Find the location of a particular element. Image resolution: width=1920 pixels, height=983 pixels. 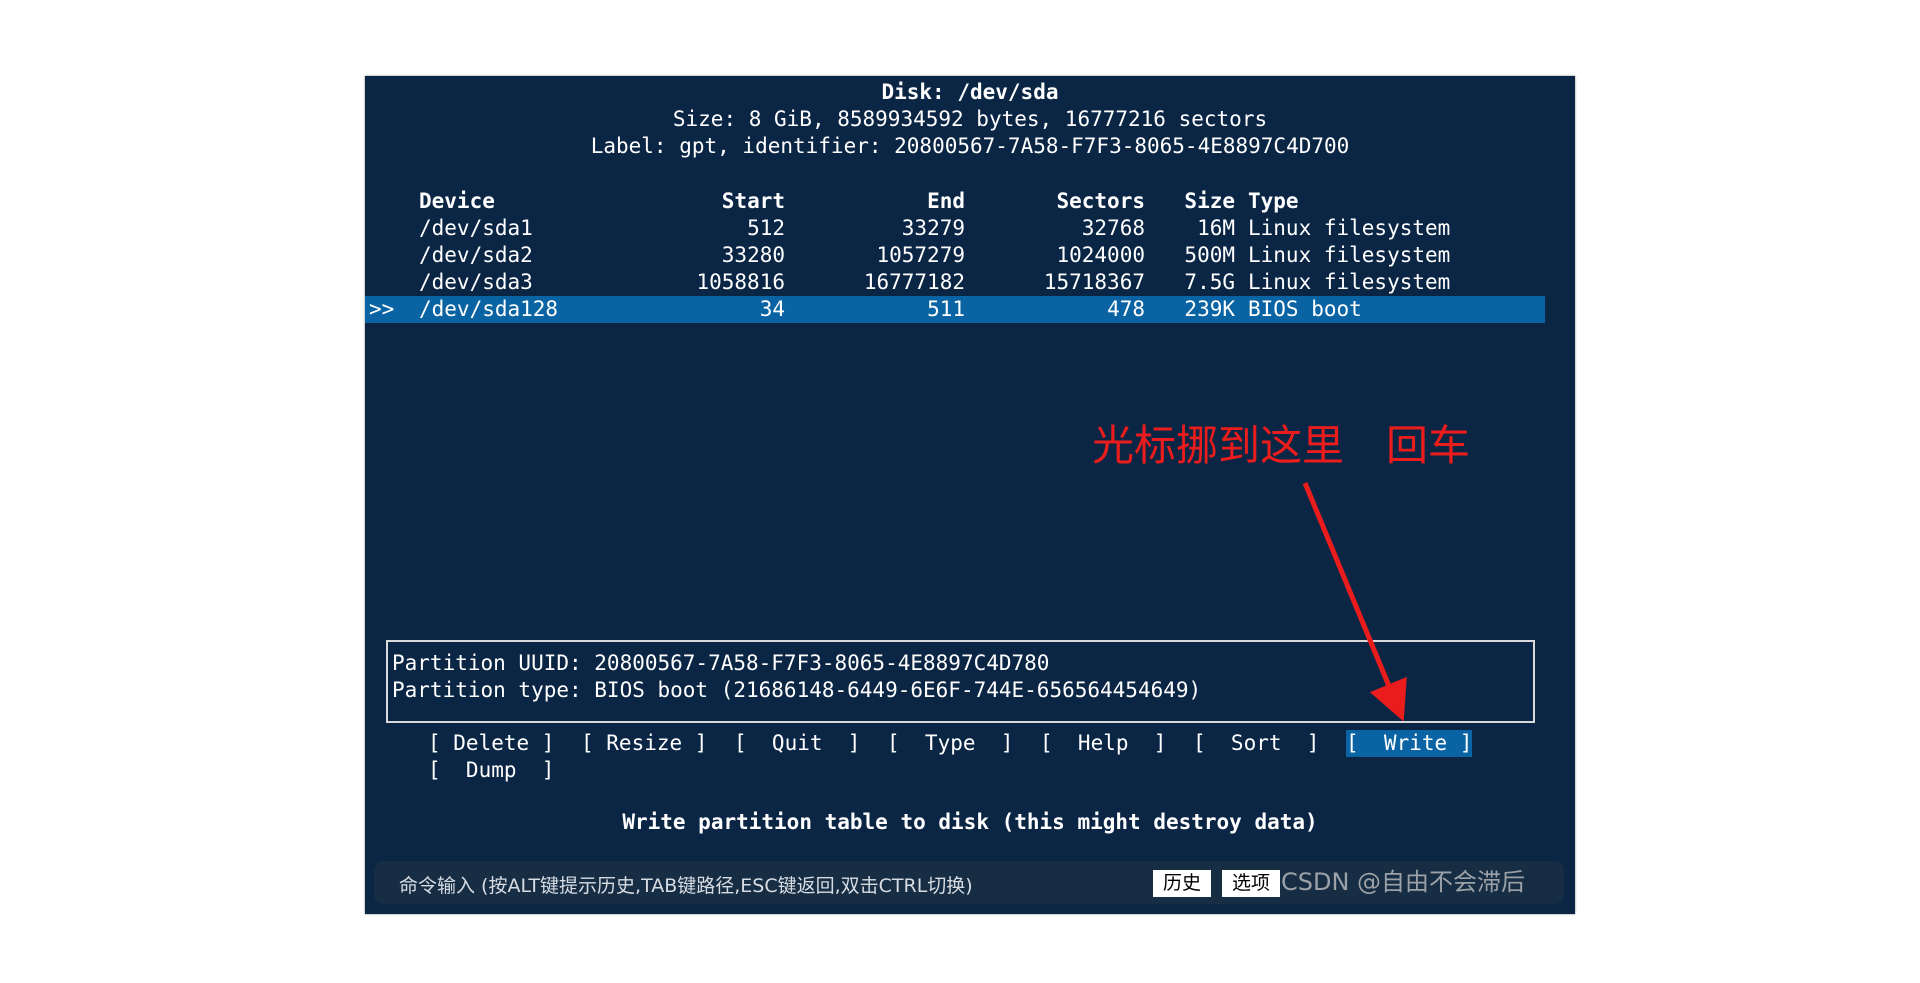

annotation-arrow is located at coordinates (1354, 602).